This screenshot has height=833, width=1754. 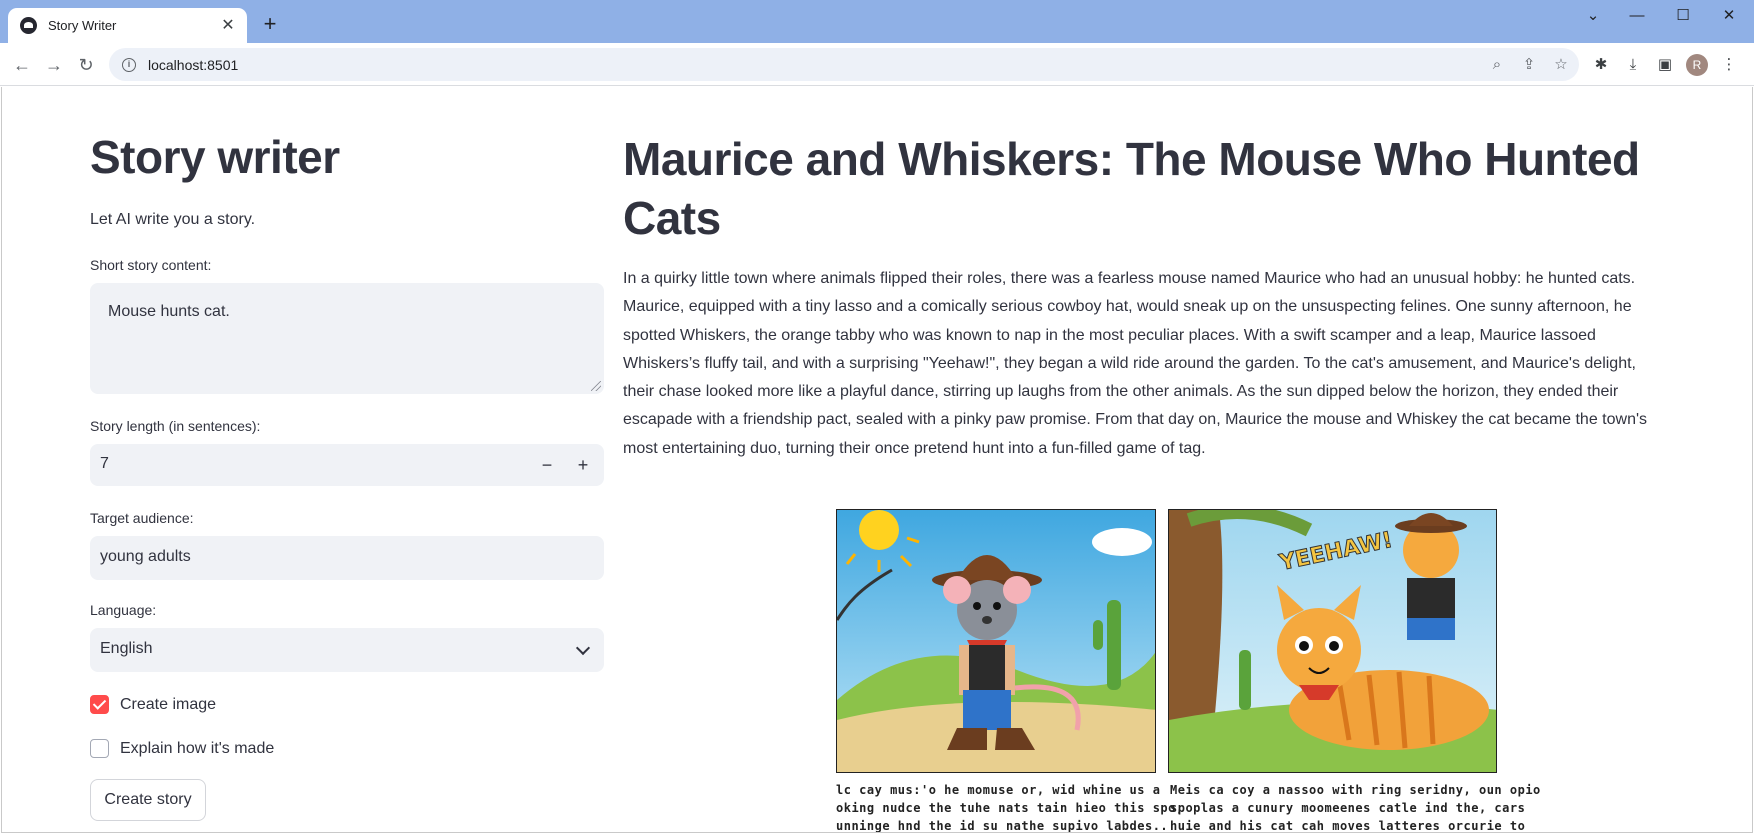 What do you see at coordinates (596, 386) in the screenshot?
I see `resize-grip-icon` at bounding box center [596, 386].